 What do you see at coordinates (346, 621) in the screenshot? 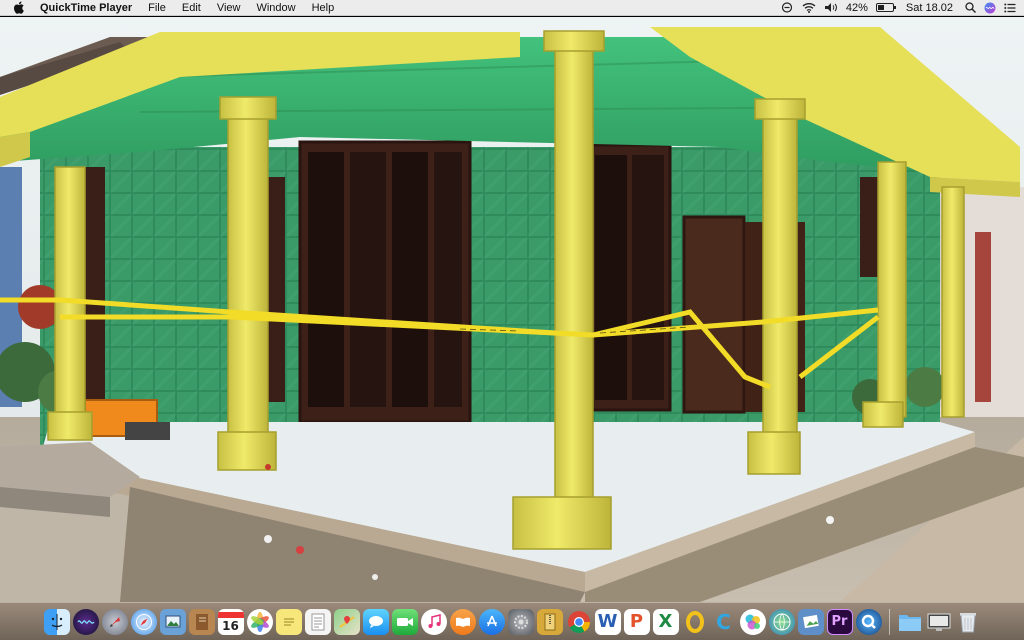
I see `maps-icon` at bounding box center [346, 621].